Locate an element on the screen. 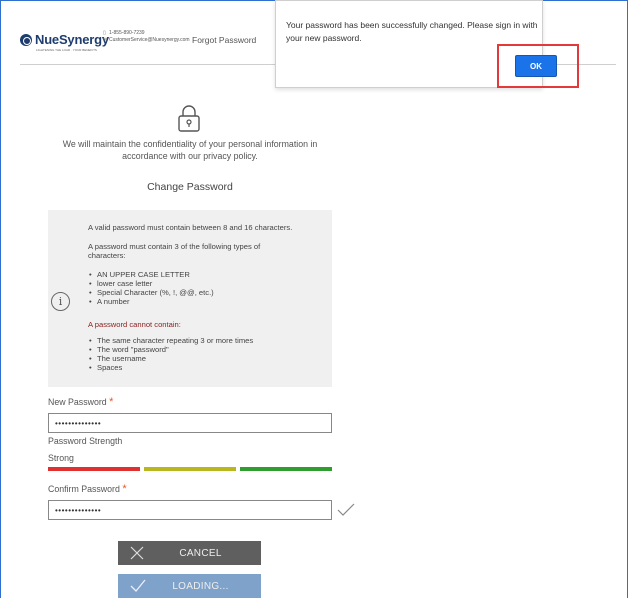  cannot-contain-label: A password cannot contain: is located at coordinates (134, 324).